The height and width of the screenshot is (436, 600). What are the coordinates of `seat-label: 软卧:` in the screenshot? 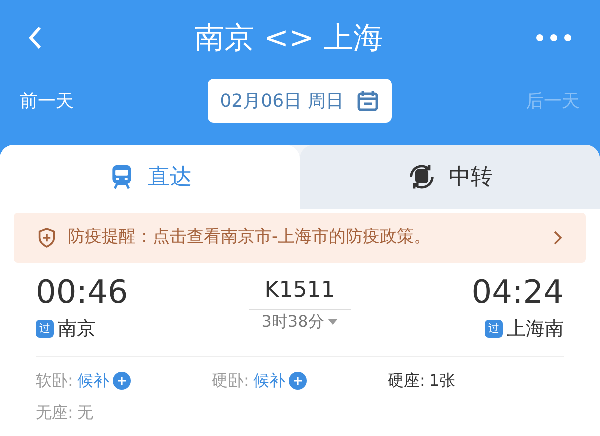 It's located at (55, 381).